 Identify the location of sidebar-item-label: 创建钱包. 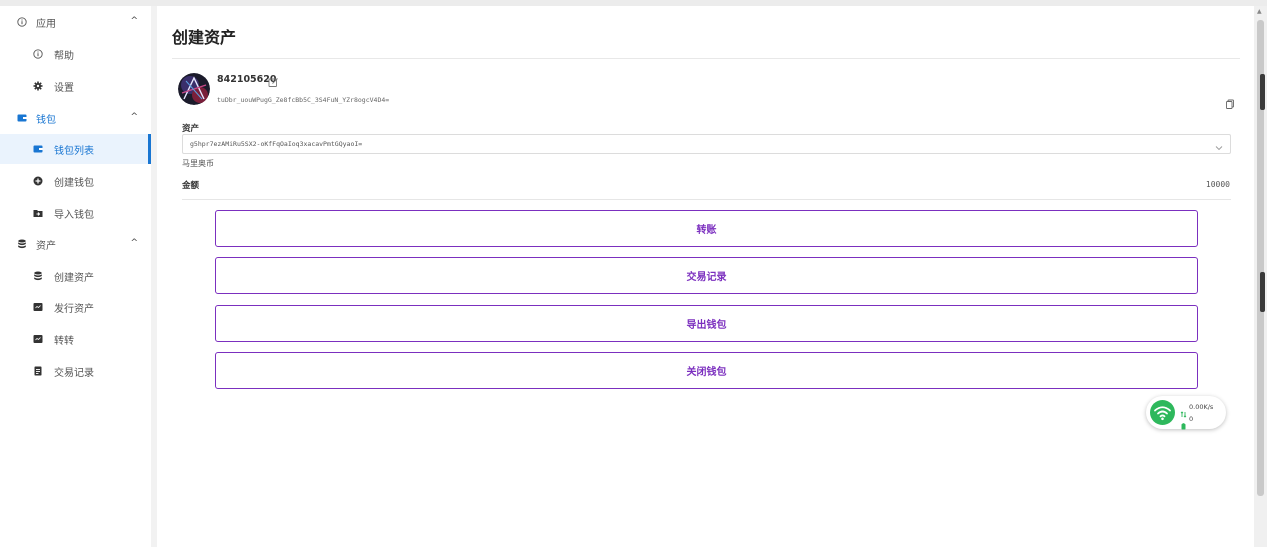
(74, 183).